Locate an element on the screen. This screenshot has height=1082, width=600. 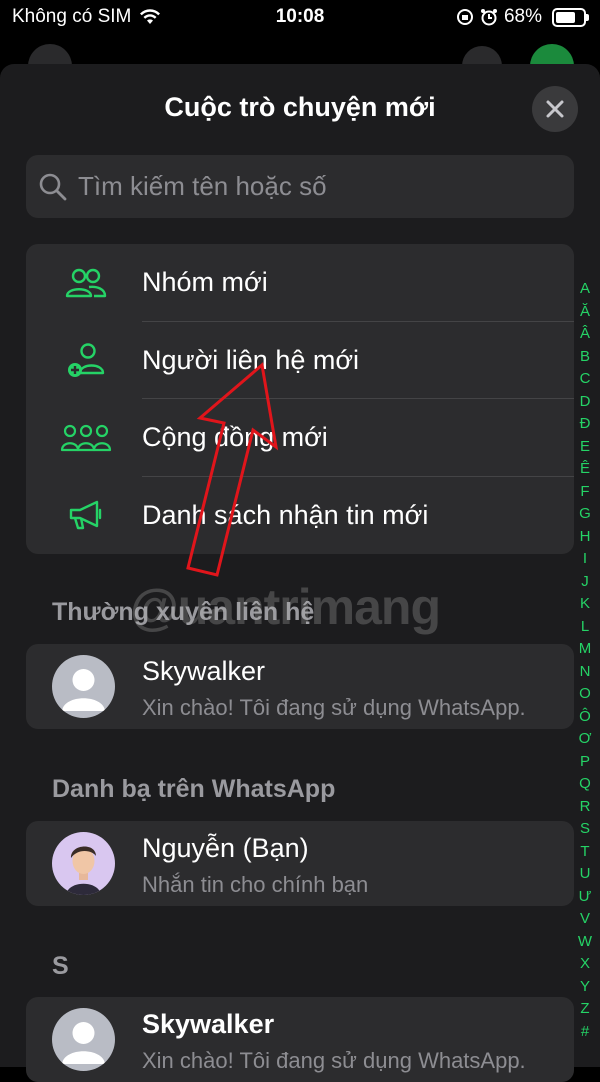
battery-percent: 68% is located at coordinates (522, 16).